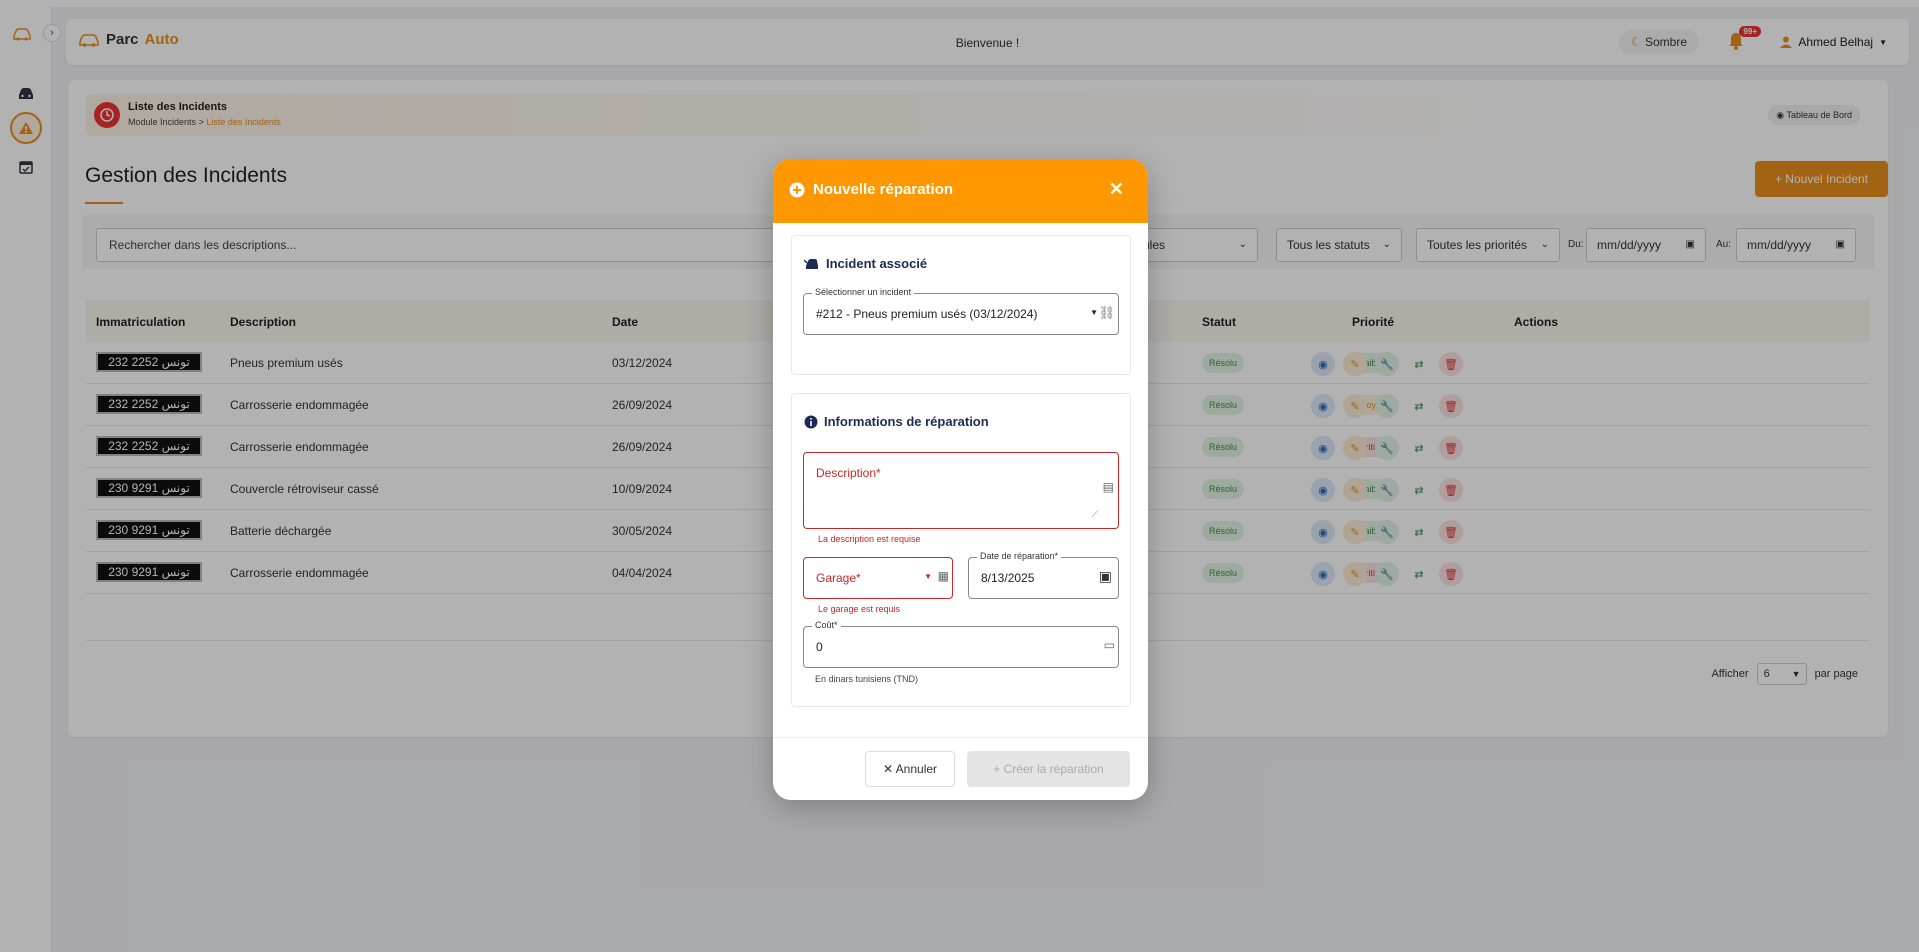 The width and height of the screenshot is (1919, 952). I want to click on link-icon: ⛓, so click(1106, 312).